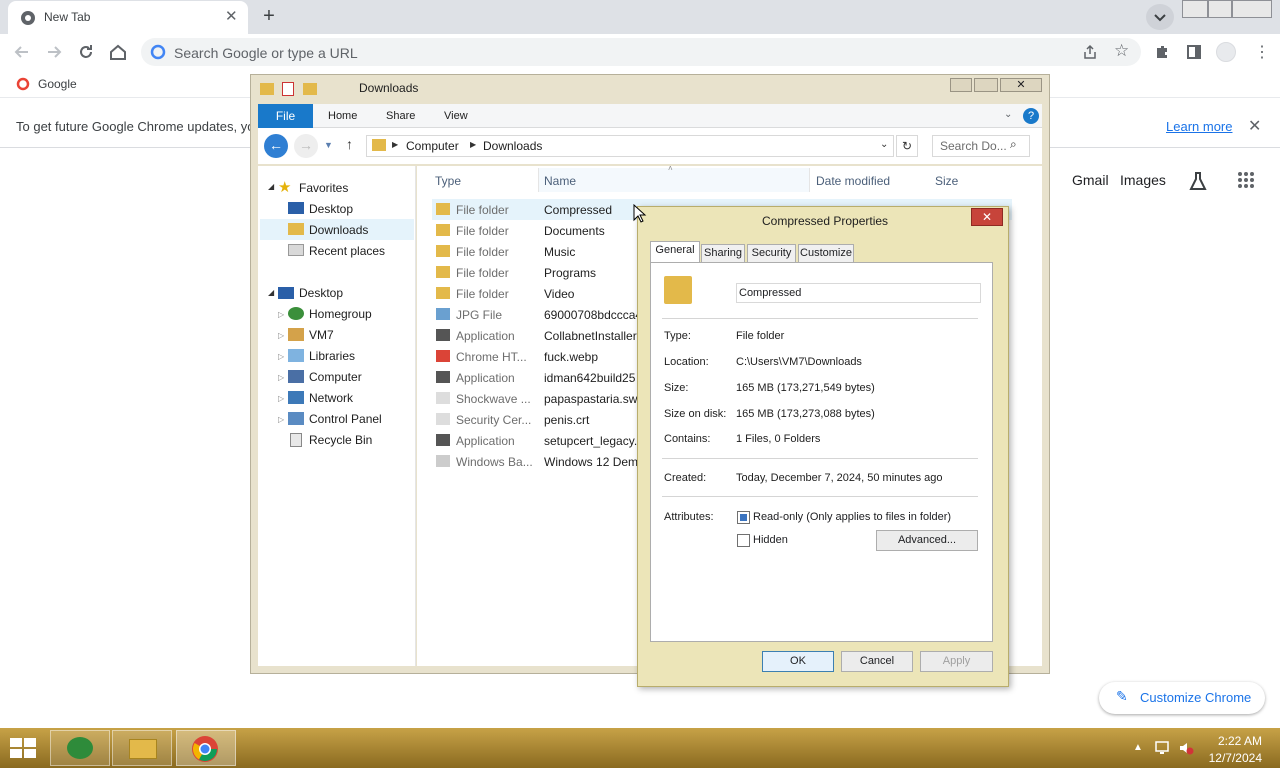  Describe the element at coordinates (512, 146) in the screenshot. I see `breadcrumb-downloads: Downloads` at that location.